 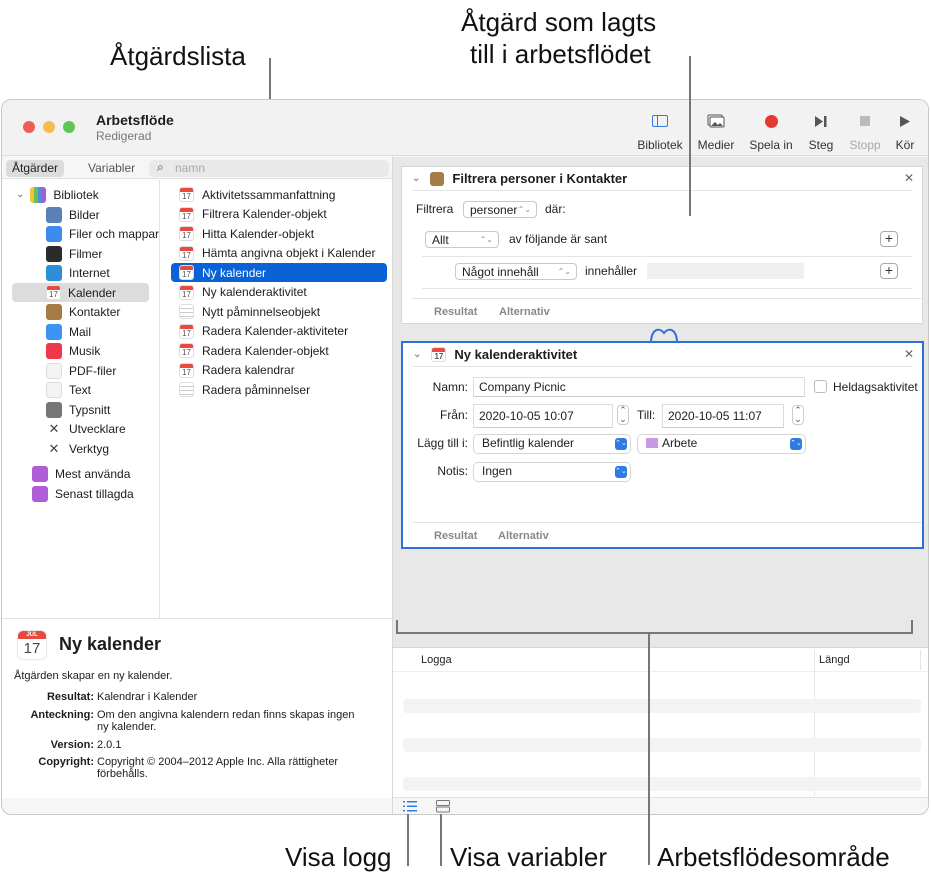 What do you see at coordinates (70, 697) in the screenshot?
I see `description-key: Resultat:` at bounding box center [70, 697].